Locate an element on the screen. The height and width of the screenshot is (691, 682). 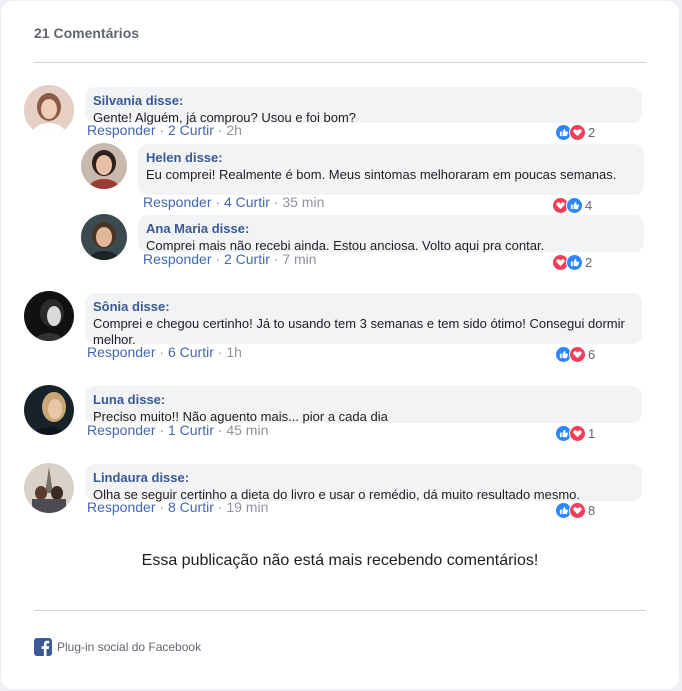
comment-author: Silvania disse: is located at coordinates (363, 100).